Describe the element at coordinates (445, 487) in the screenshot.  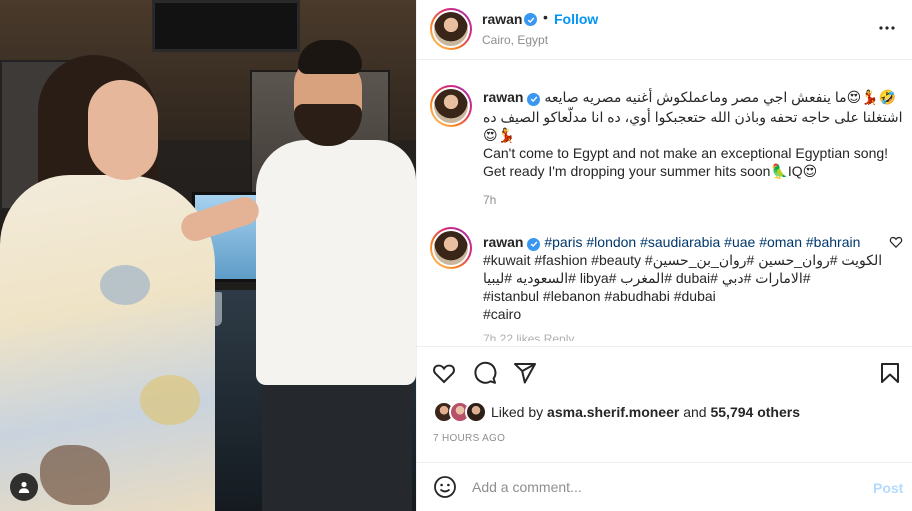
I see `emoji-icon` at that location.